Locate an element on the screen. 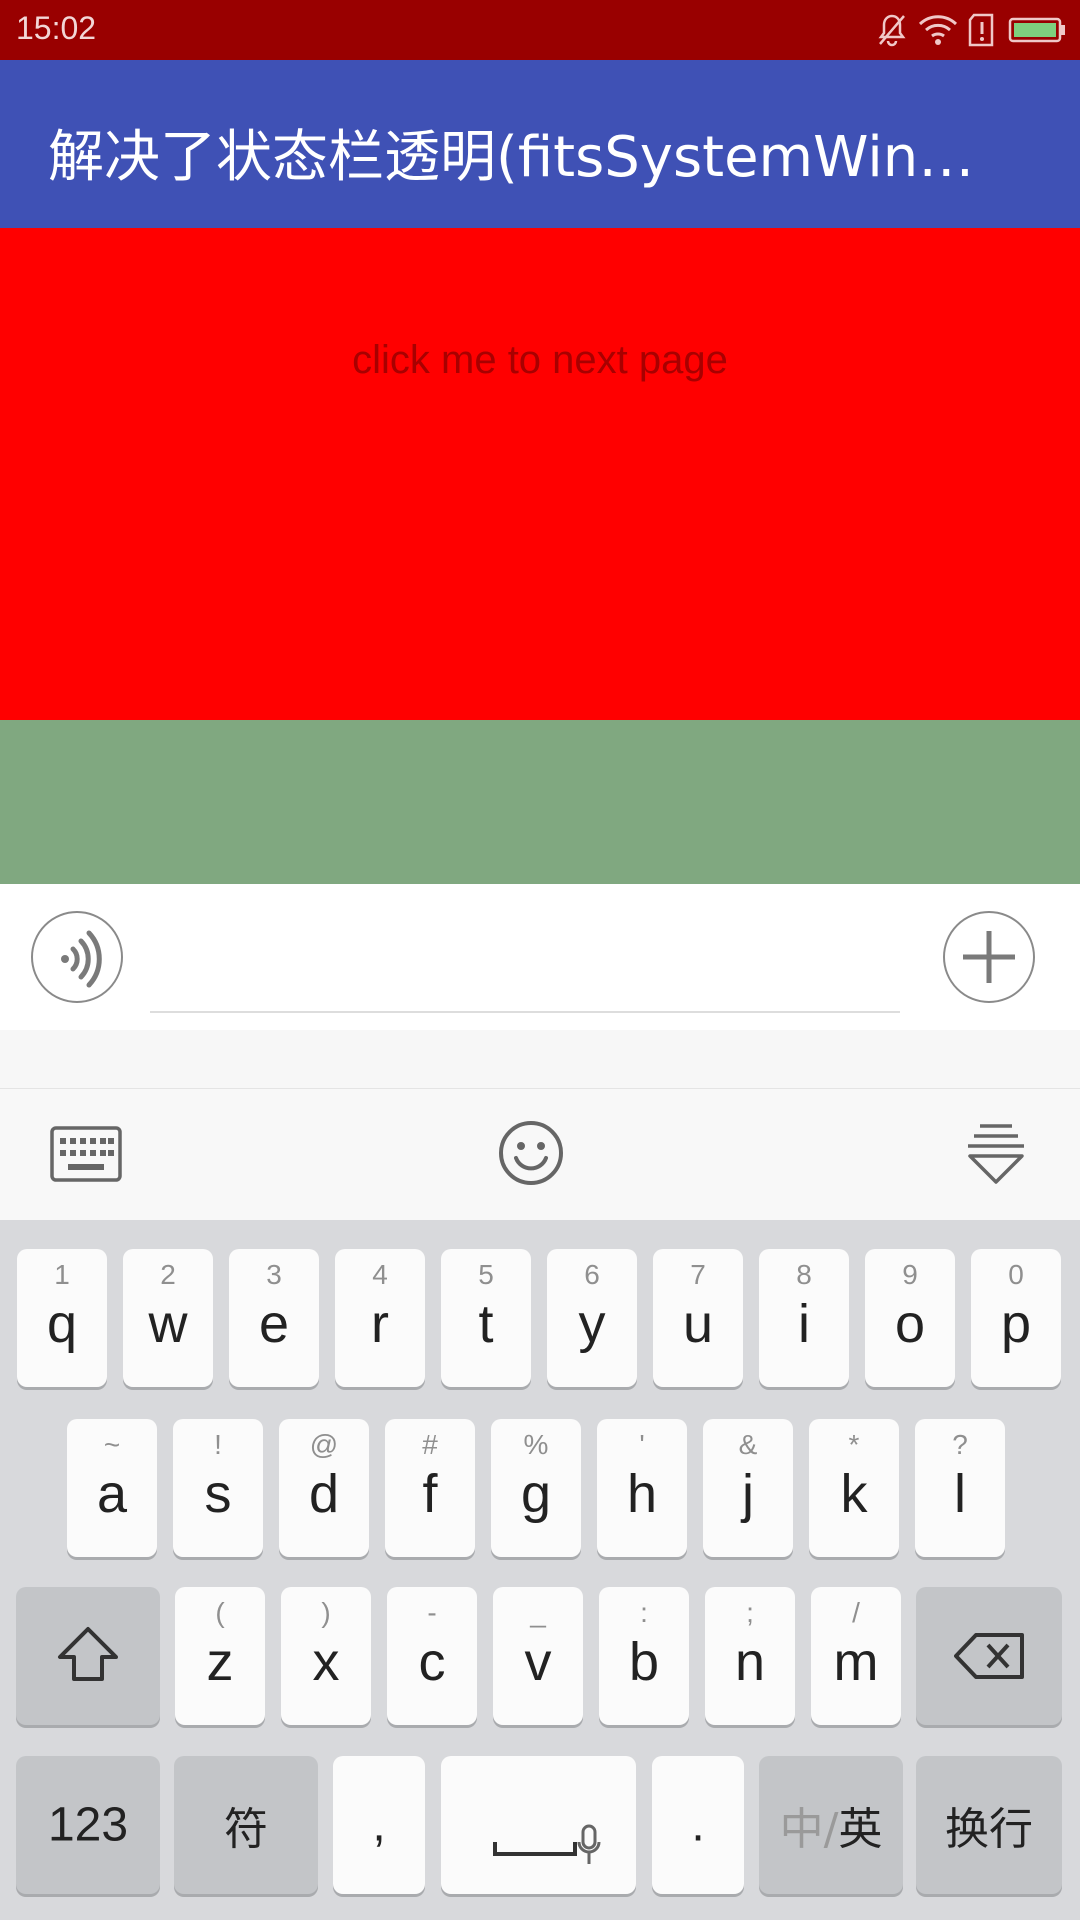 The width and height of the screenshot is (1080, 1920). key-hint: 7 is located at coordinates (698, 1274).